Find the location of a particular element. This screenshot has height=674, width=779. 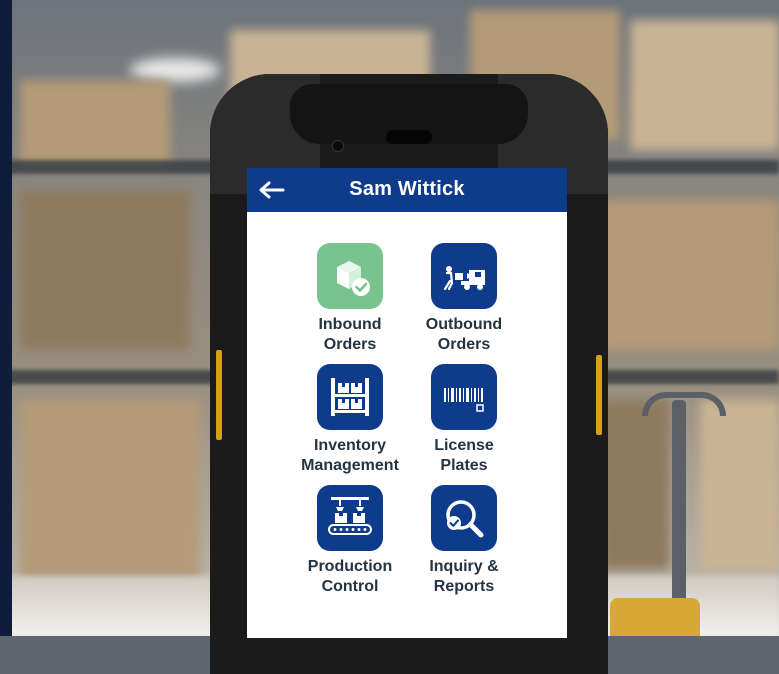

tile-label: Outbound Orders is located at coordinates (464, 334).